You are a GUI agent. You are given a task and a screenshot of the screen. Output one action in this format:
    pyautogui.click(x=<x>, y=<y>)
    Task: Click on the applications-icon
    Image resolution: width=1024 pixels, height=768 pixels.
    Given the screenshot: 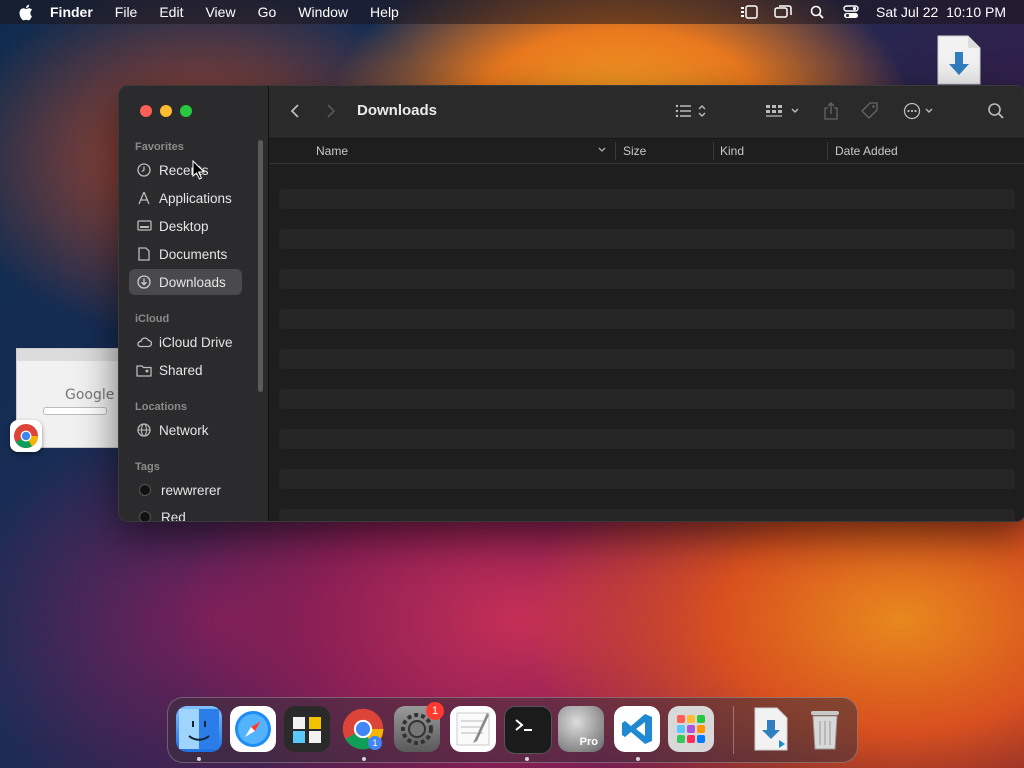 What is the action you would take?
    pyautogui.click(x=144, y=198)
    